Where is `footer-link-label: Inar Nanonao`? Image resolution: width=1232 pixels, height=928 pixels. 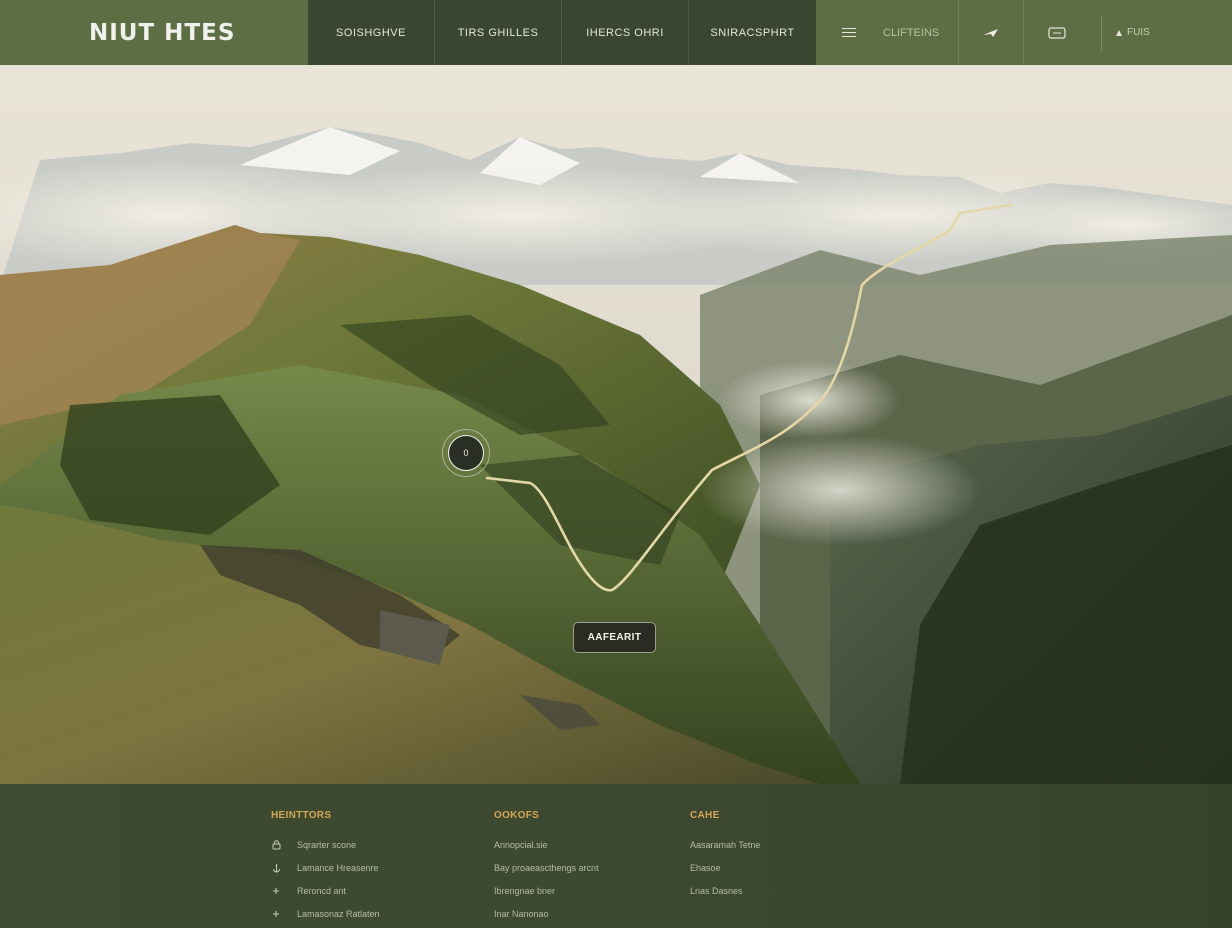
footer-link-label: Inar Nanonao is located at coordinates (521, 913).